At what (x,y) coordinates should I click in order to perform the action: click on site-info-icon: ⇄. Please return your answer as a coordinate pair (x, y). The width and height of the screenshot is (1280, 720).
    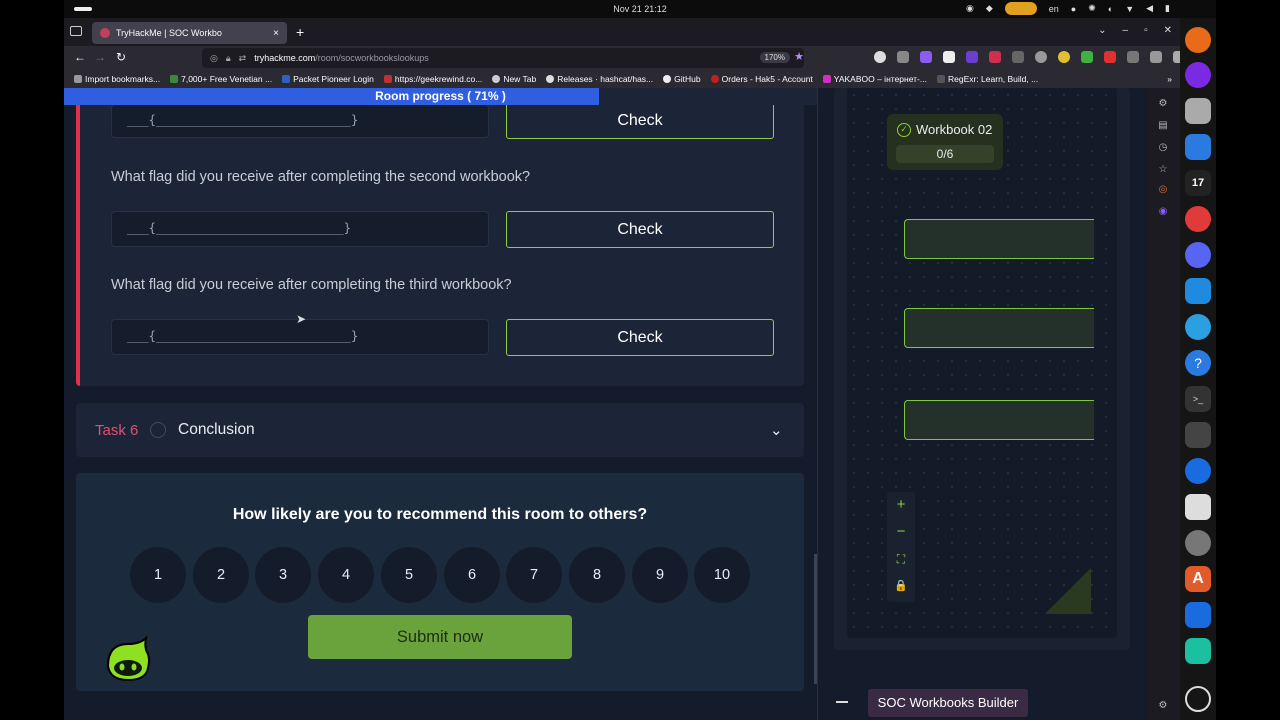
    Looking at the image, I should click on (243, 58).